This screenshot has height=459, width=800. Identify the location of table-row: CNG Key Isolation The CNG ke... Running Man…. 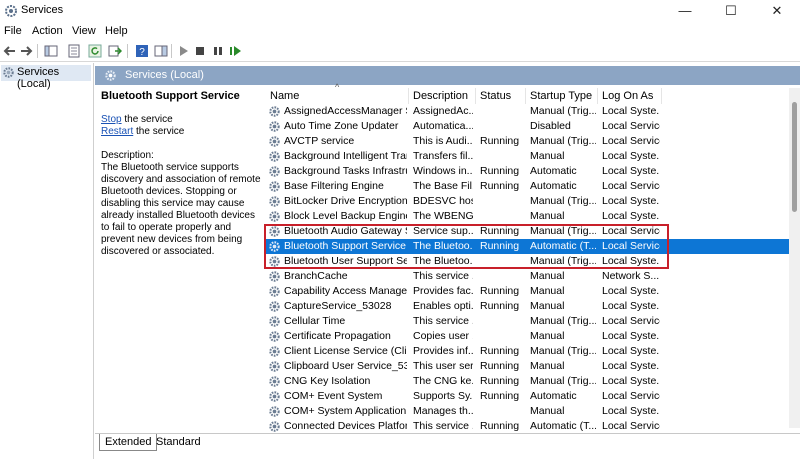
(527, 381).